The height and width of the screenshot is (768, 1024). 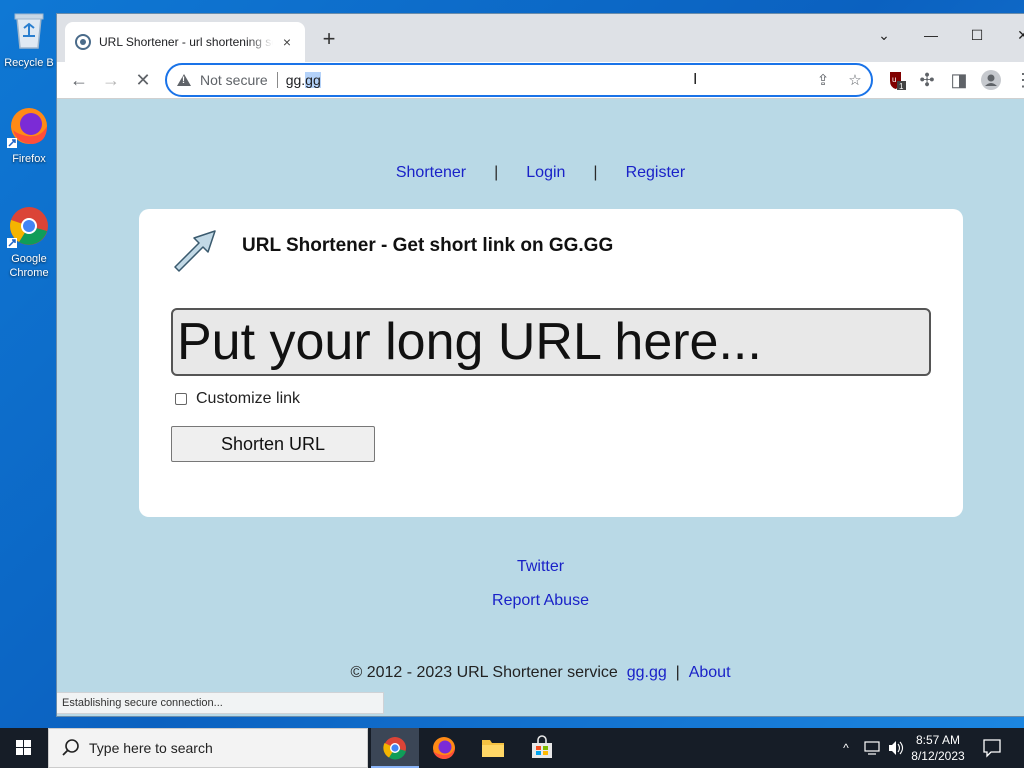 I want to click on tab-title: URL Shortener - url shortening service, so click(x=186, y=42).